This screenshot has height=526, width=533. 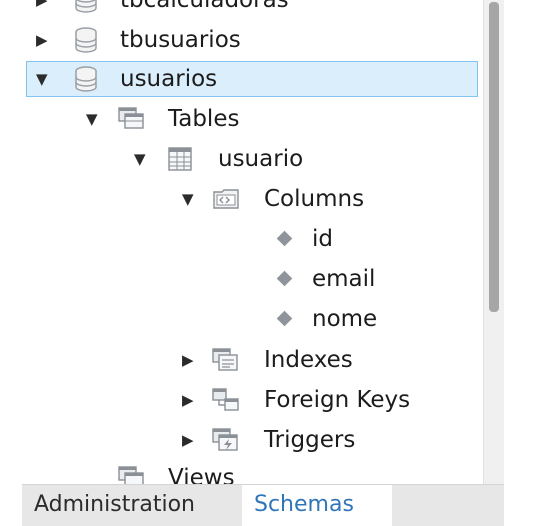 What do you see at coordinates (252, 472) in the screenshot?
I see `tree-item-views-folder: Views` at bounding box center [252, 472].